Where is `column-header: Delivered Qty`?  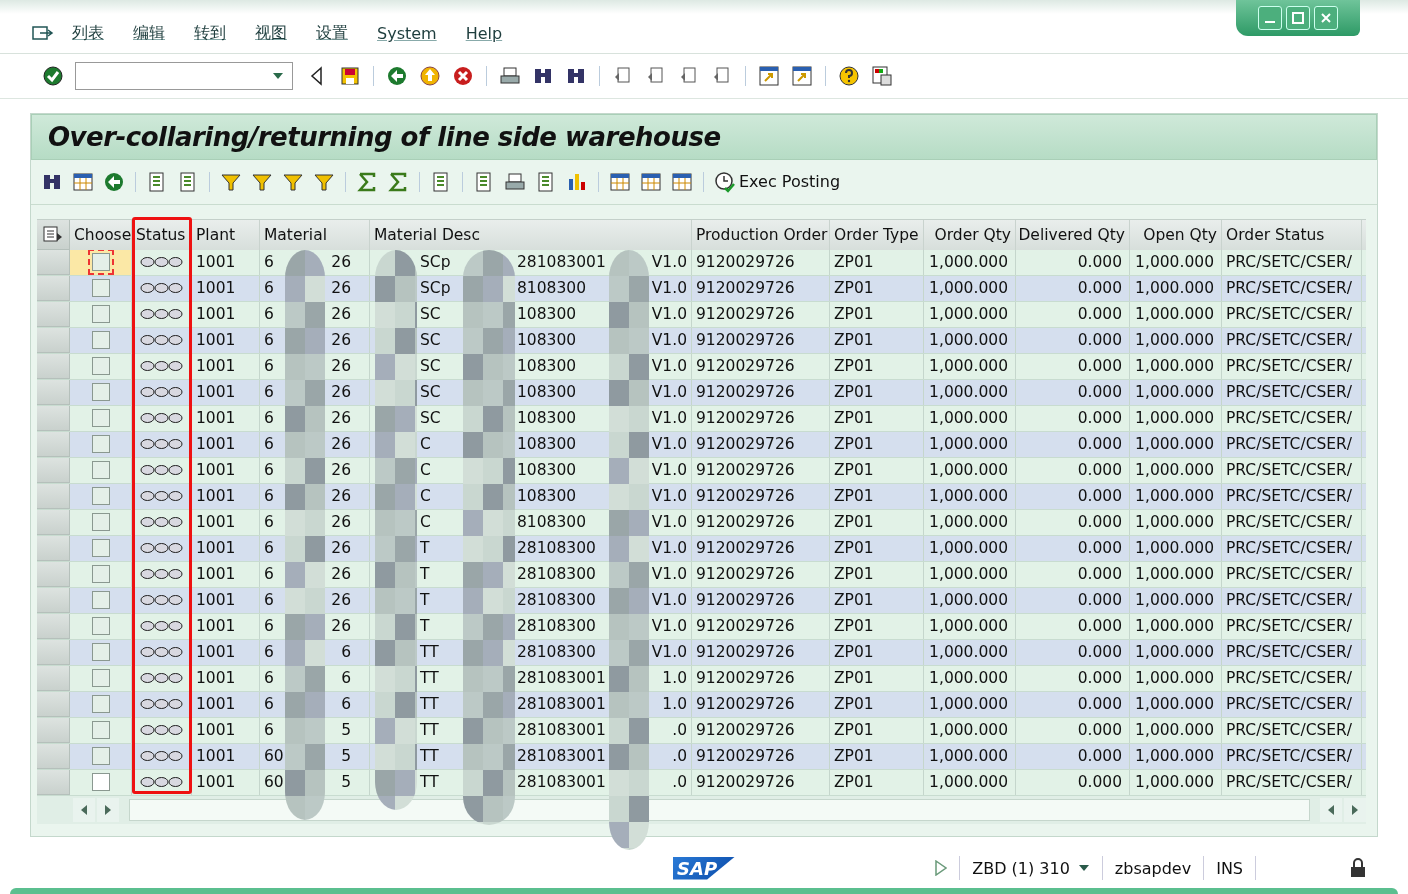
column-header: Delivered Qty is located at coordinates (1073, 234).